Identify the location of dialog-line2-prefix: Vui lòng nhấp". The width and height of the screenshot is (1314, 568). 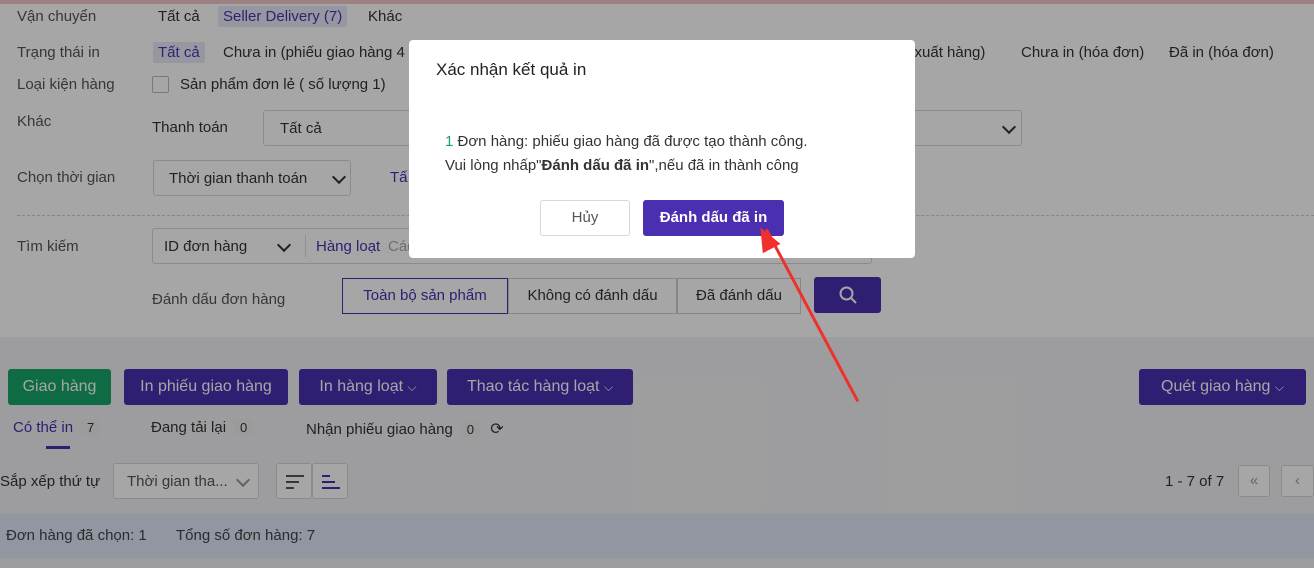
(493, 165).